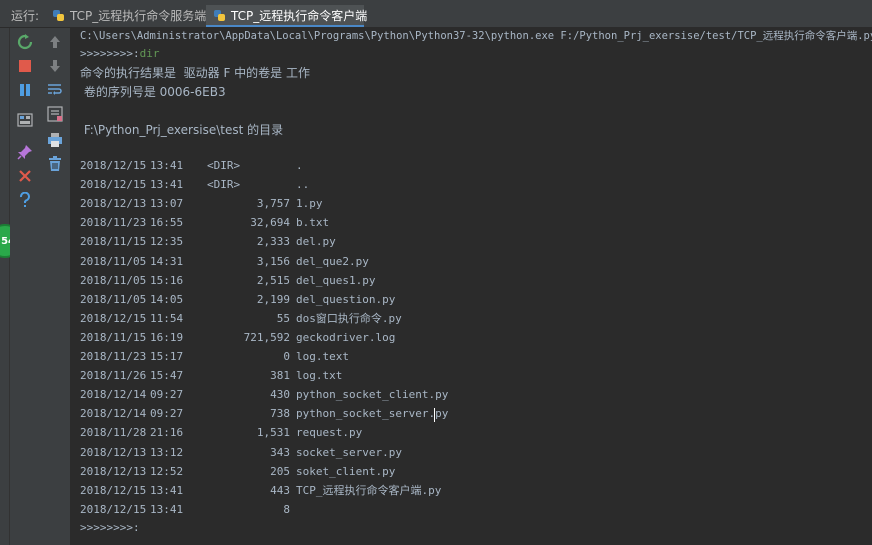 The width and height of the screenshot is (872, 545). I want to click on entry-name: del.py, so click(316, 242).